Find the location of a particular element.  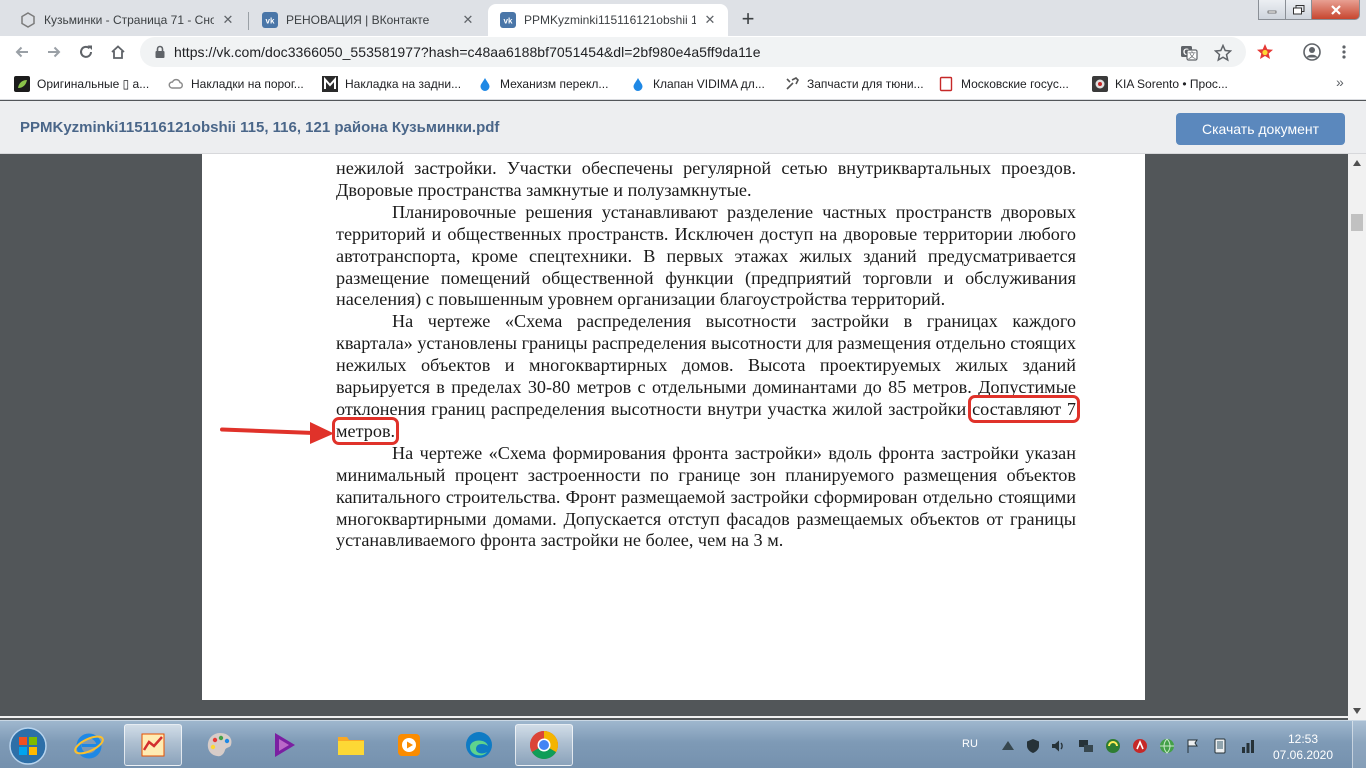

reload-icon is located at coordinates (86, 51).